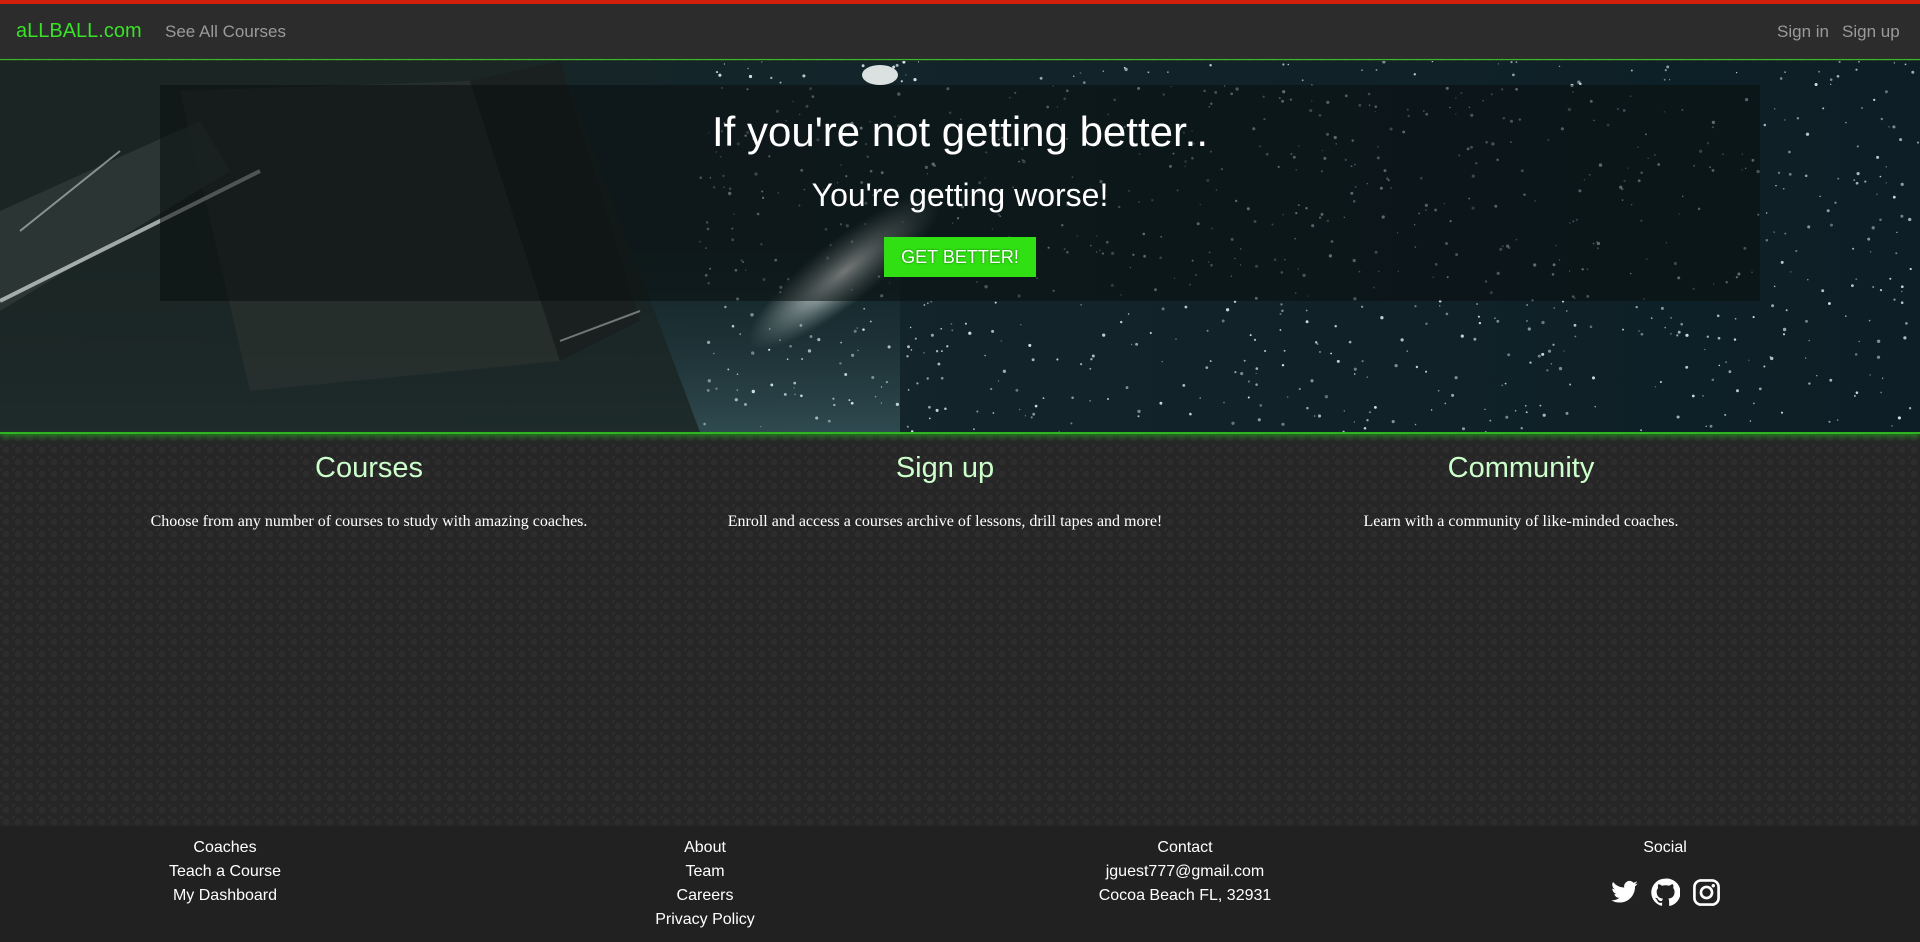 The image size is (1920, 942). Describe the element at coordinates (225, 848) in the screenshot. I see `footer-coaches-link: Coaches` at that location.